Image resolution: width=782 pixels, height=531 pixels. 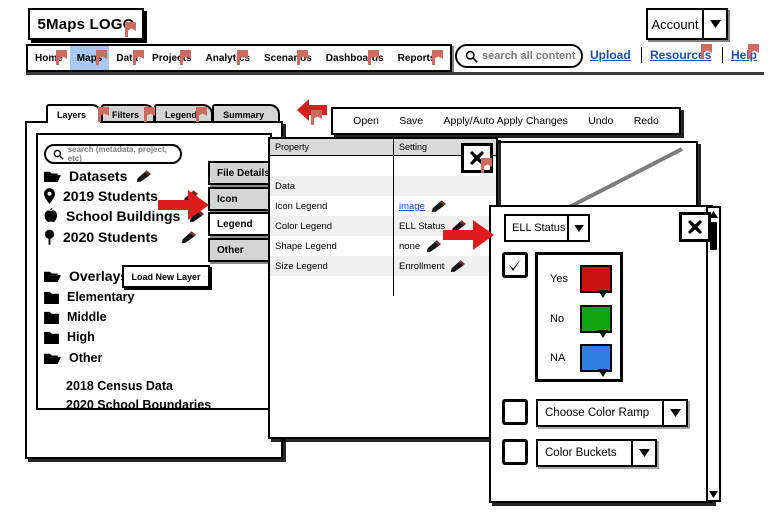 I want to click on sidebutton-file-details: File Details, so click(x=241, y=173).